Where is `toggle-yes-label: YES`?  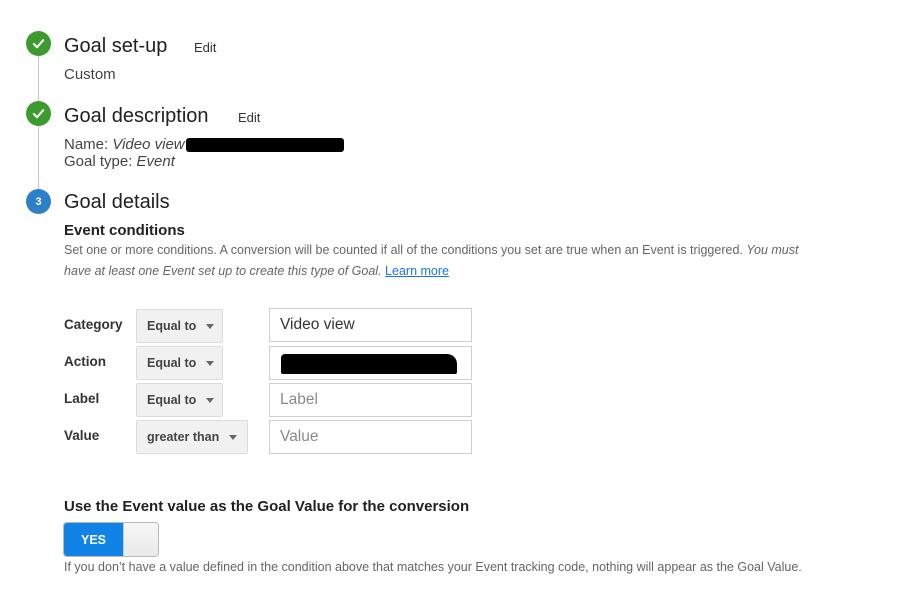
toggle-yes-label: YES is located at coordinates (93, 539).